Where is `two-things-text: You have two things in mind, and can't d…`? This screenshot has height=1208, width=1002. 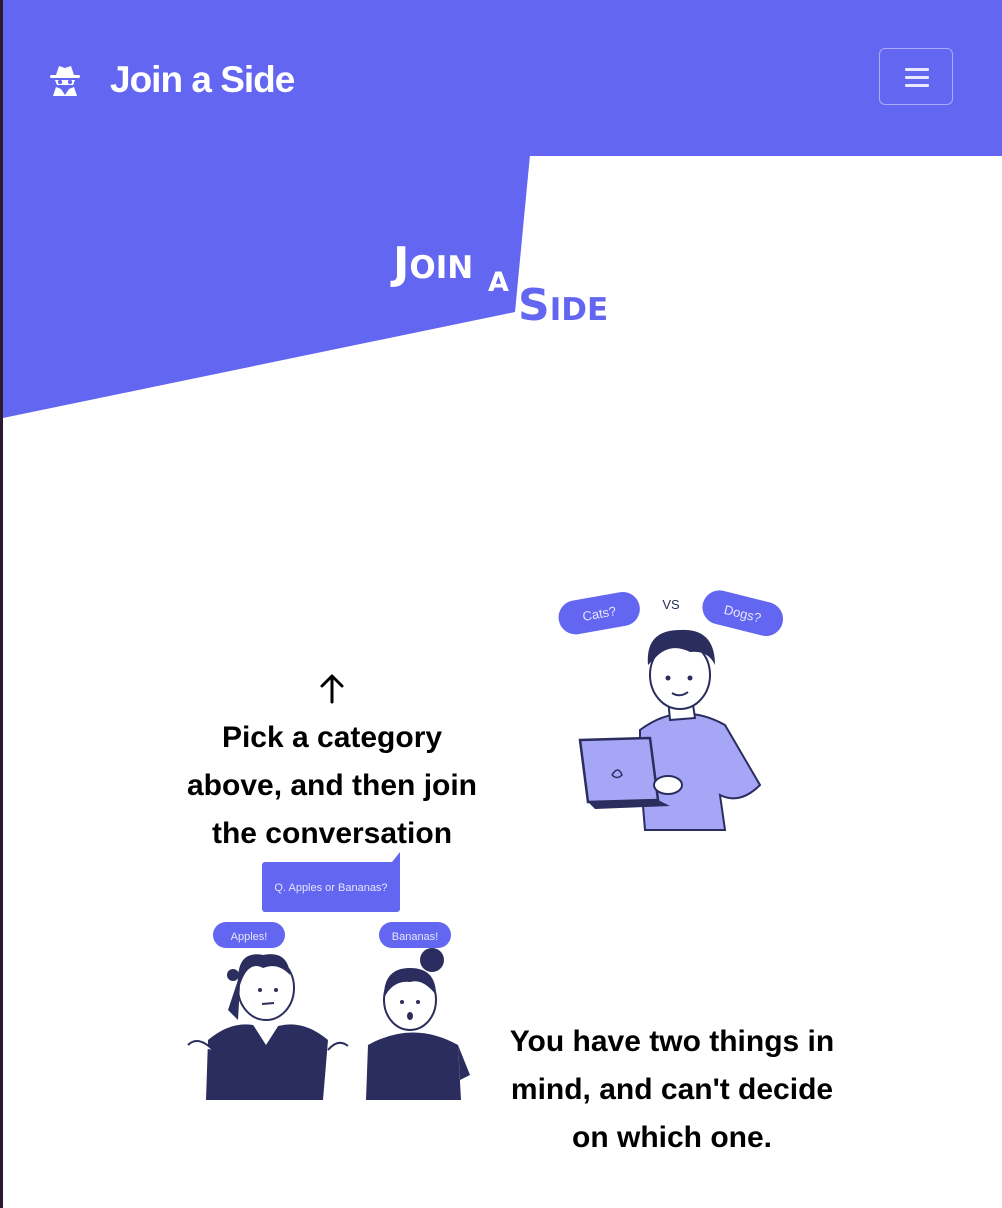 two-things-text: You have two things in mind, and can't d… is located at coordinates (672, 1089).